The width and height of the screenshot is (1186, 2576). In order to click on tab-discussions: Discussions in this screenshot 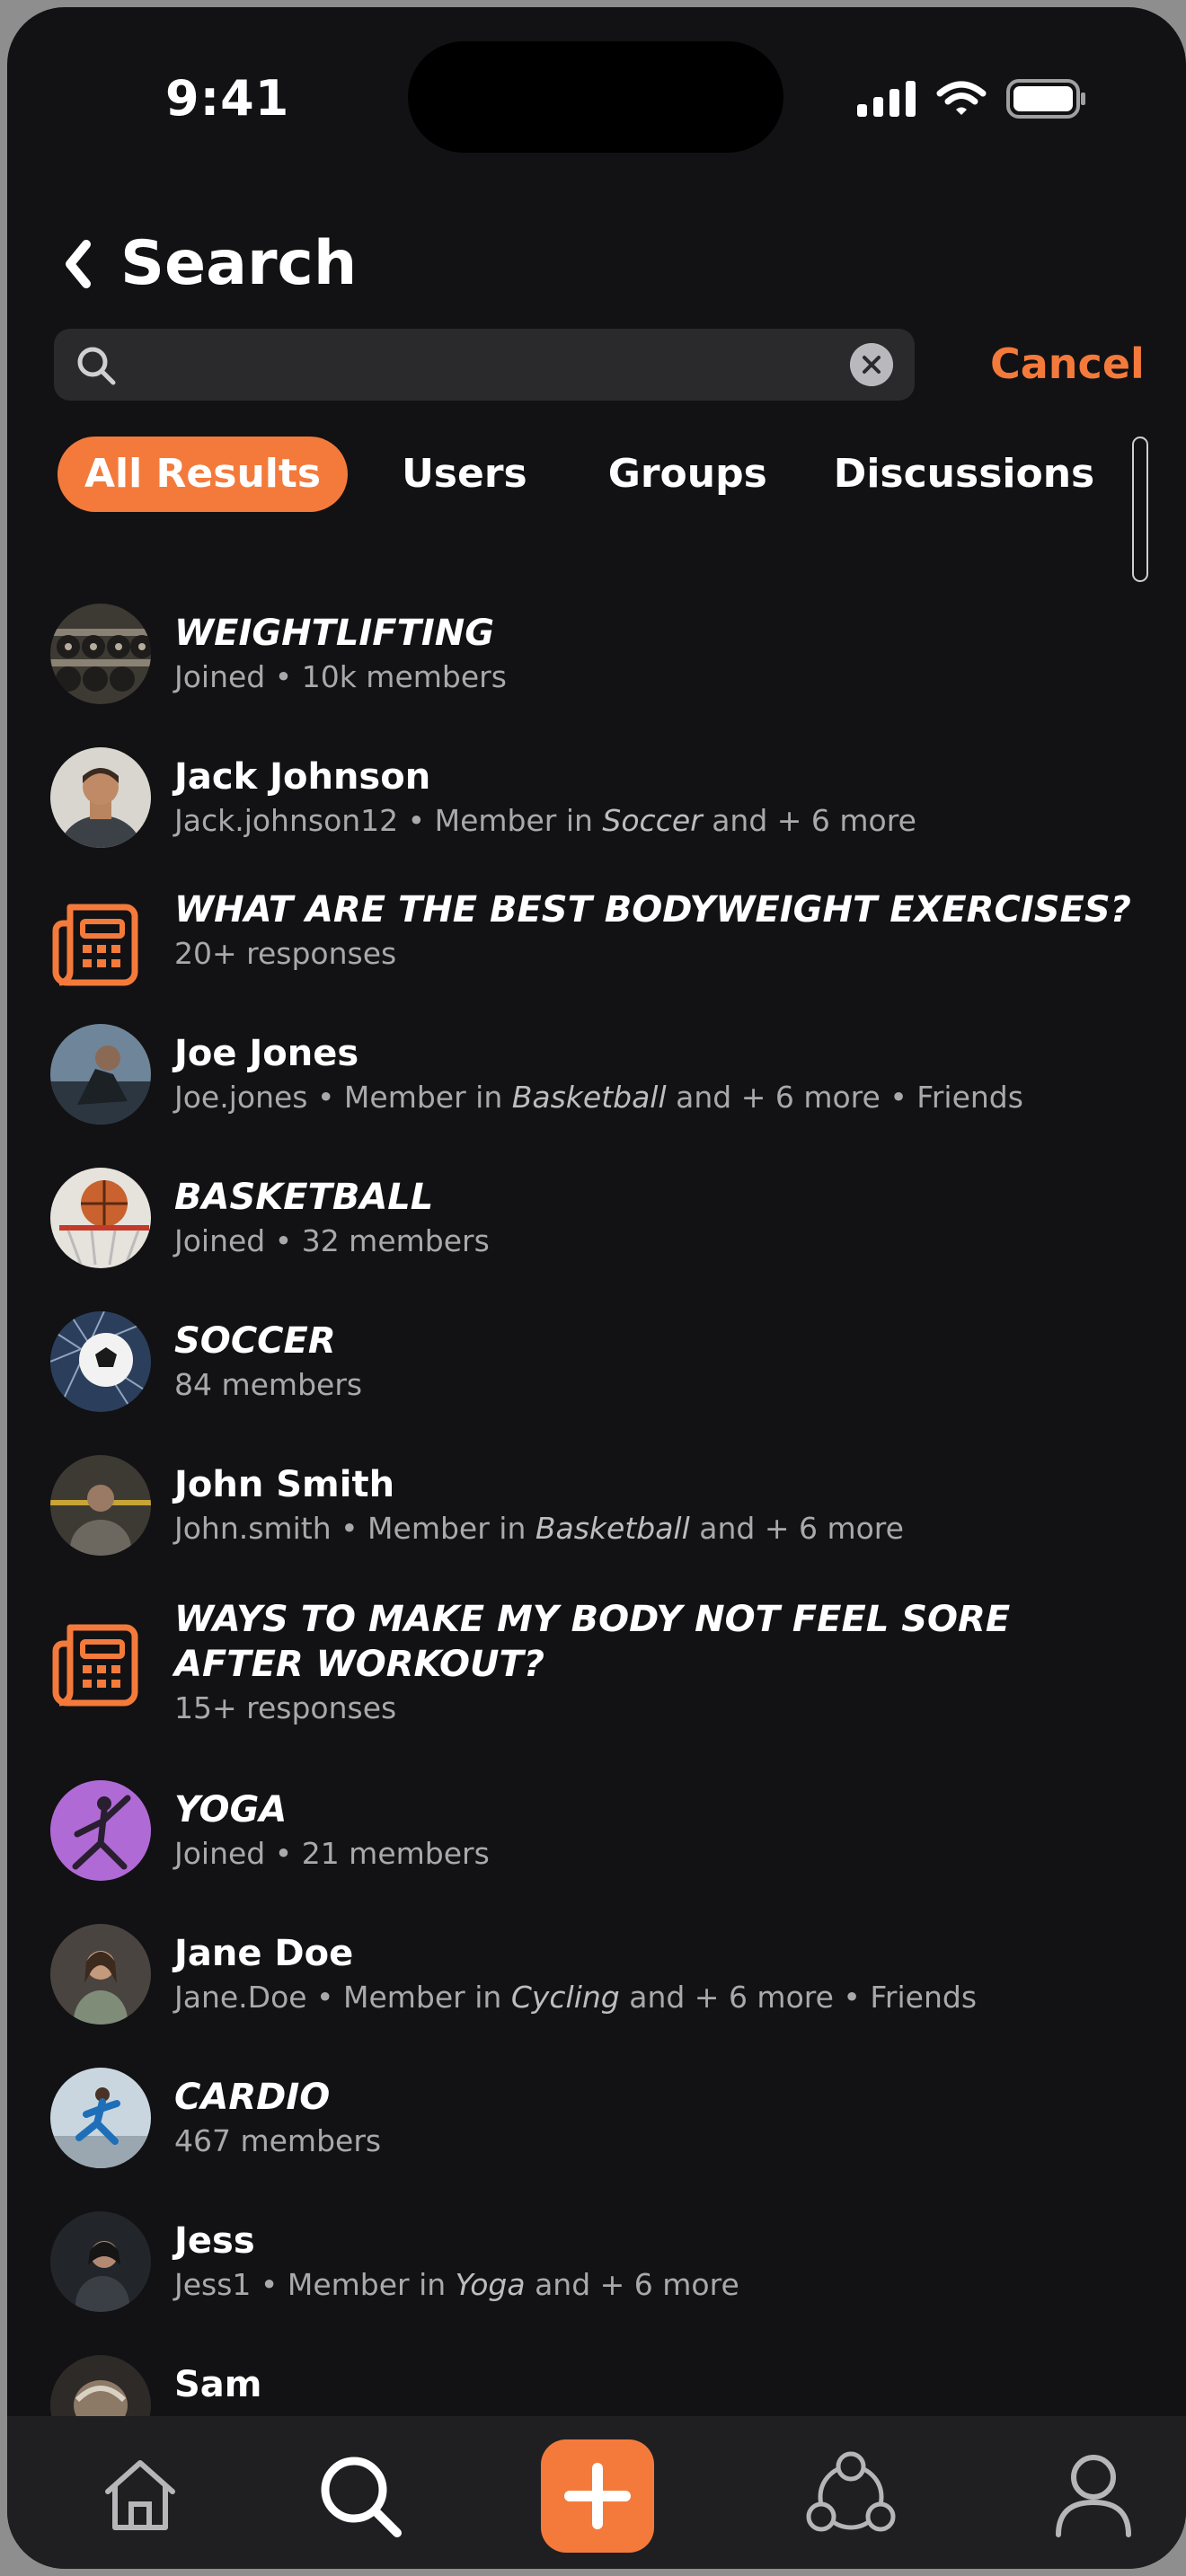, I will do `click(964, 474)`.